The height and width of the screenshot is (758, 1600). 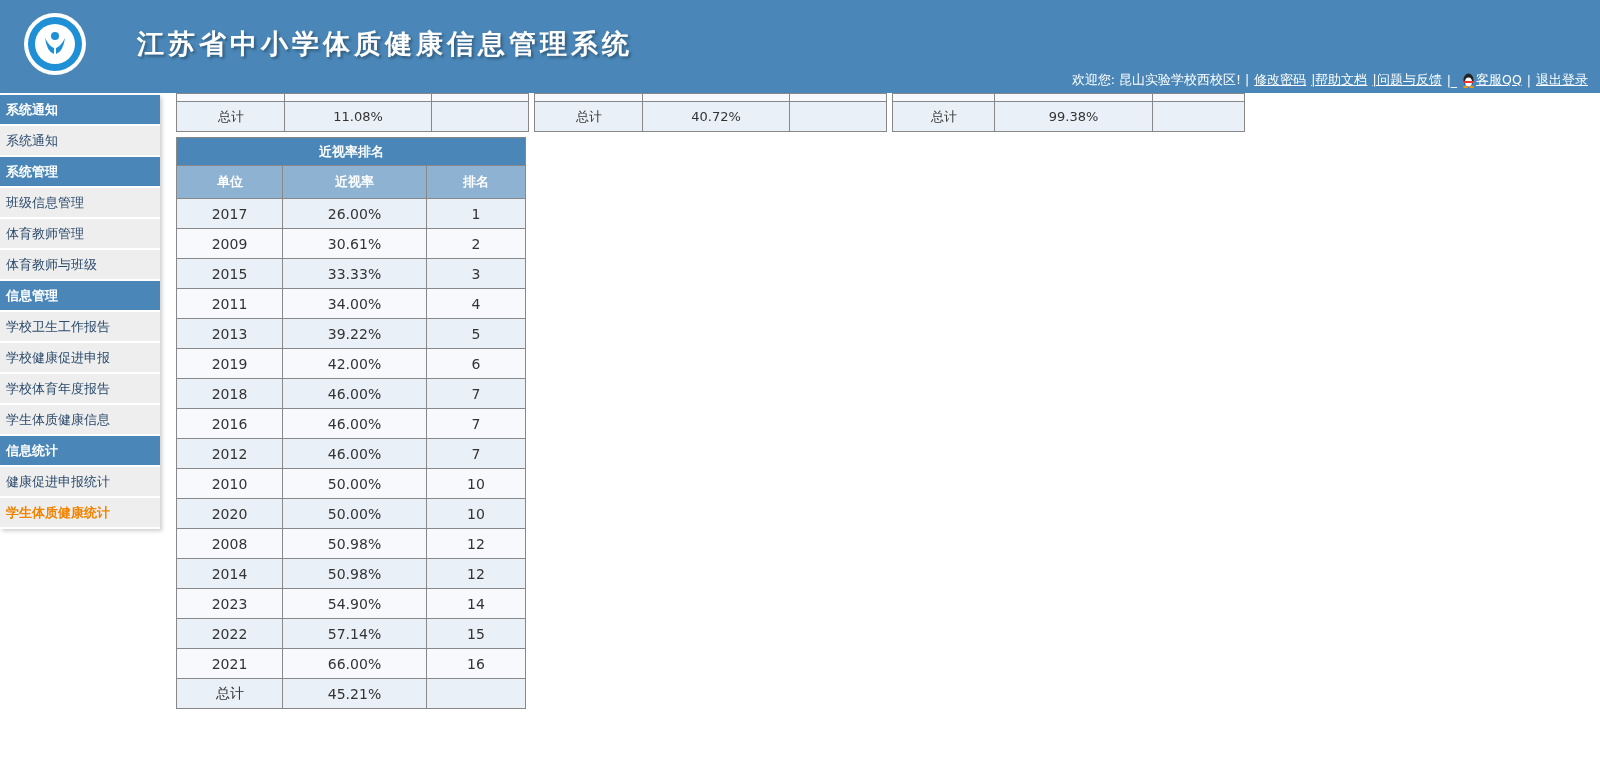 I want to click on sidebar-section-header: 系统通知, so click(x=80, y=110).